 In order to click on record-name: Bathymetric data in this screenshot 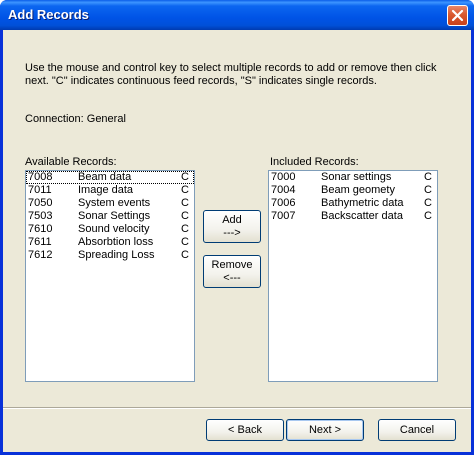, I will do `click(362, 203)`.